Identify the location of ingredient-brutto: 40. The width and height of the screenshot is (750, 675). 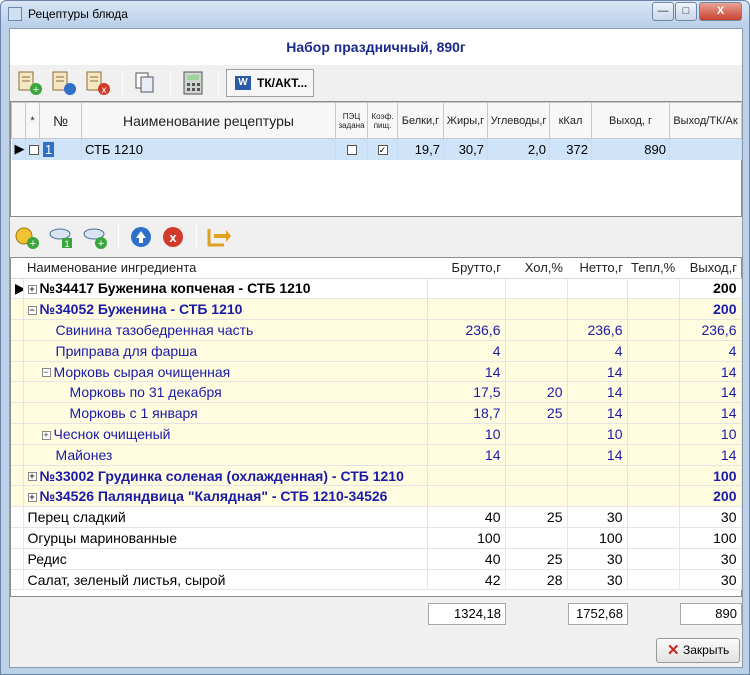
(466, 559).